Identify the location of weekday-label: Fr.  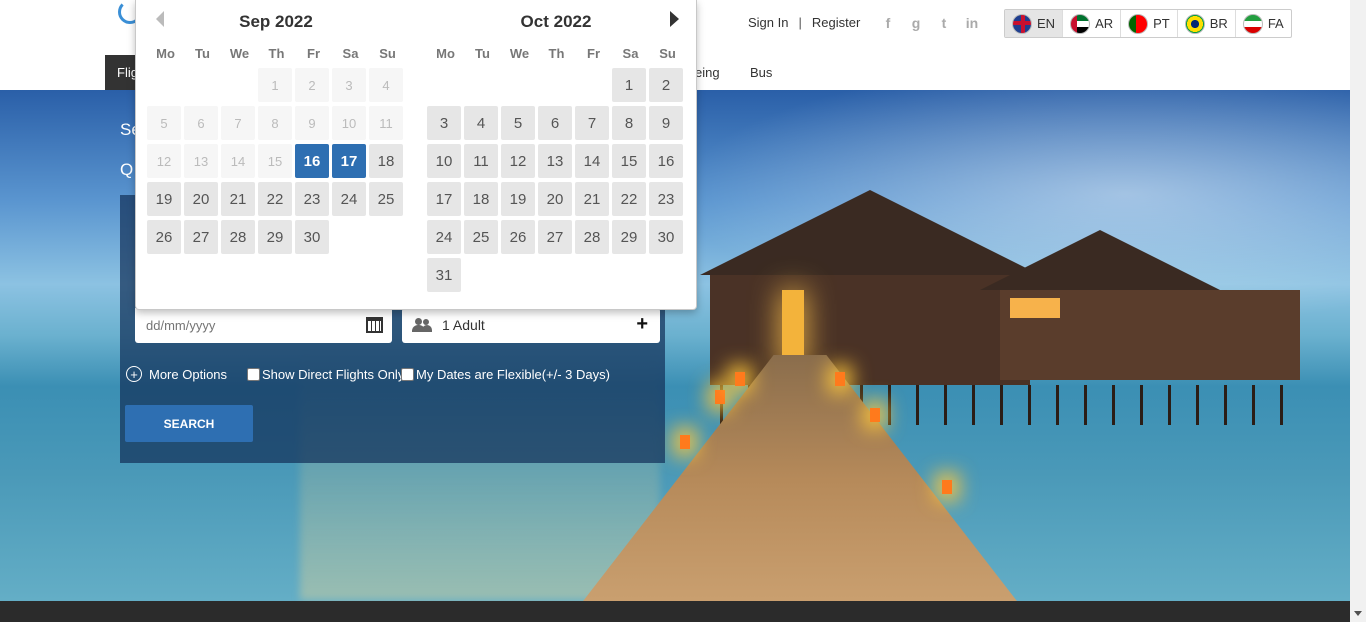
(313, 53).